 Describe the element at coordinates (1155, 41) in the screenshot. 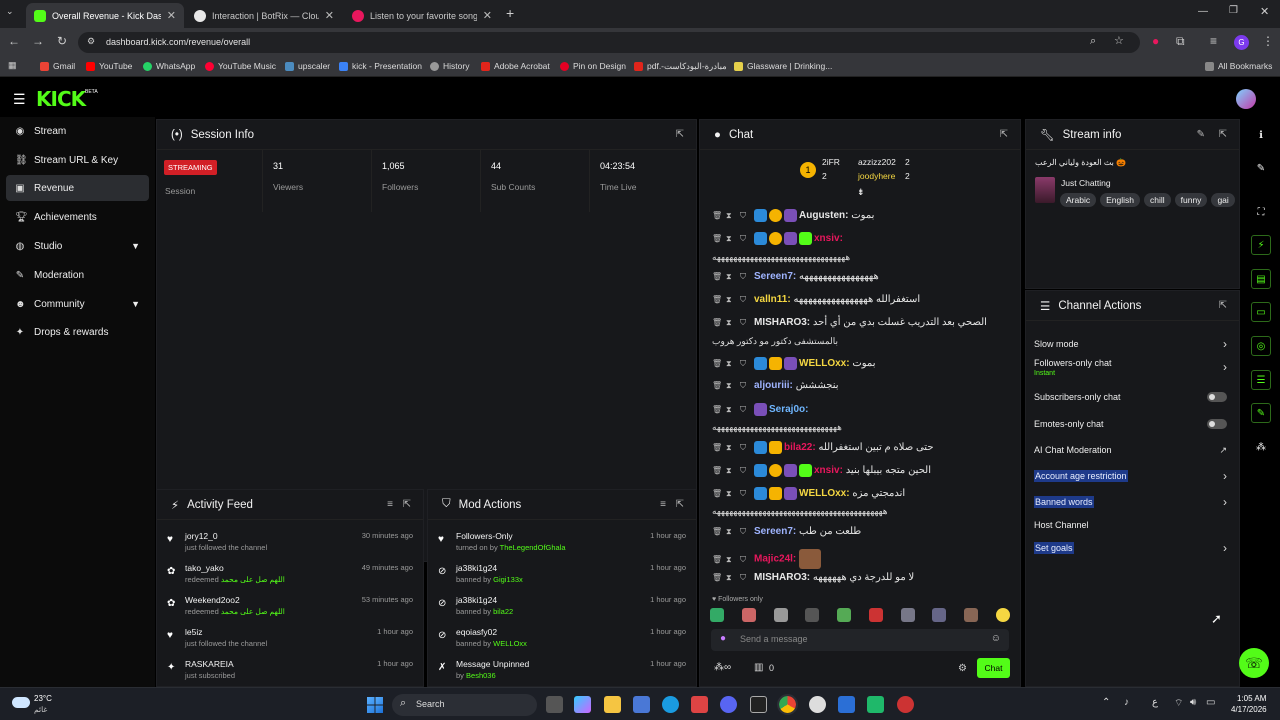

I see `extension-icon: ●` at that location.